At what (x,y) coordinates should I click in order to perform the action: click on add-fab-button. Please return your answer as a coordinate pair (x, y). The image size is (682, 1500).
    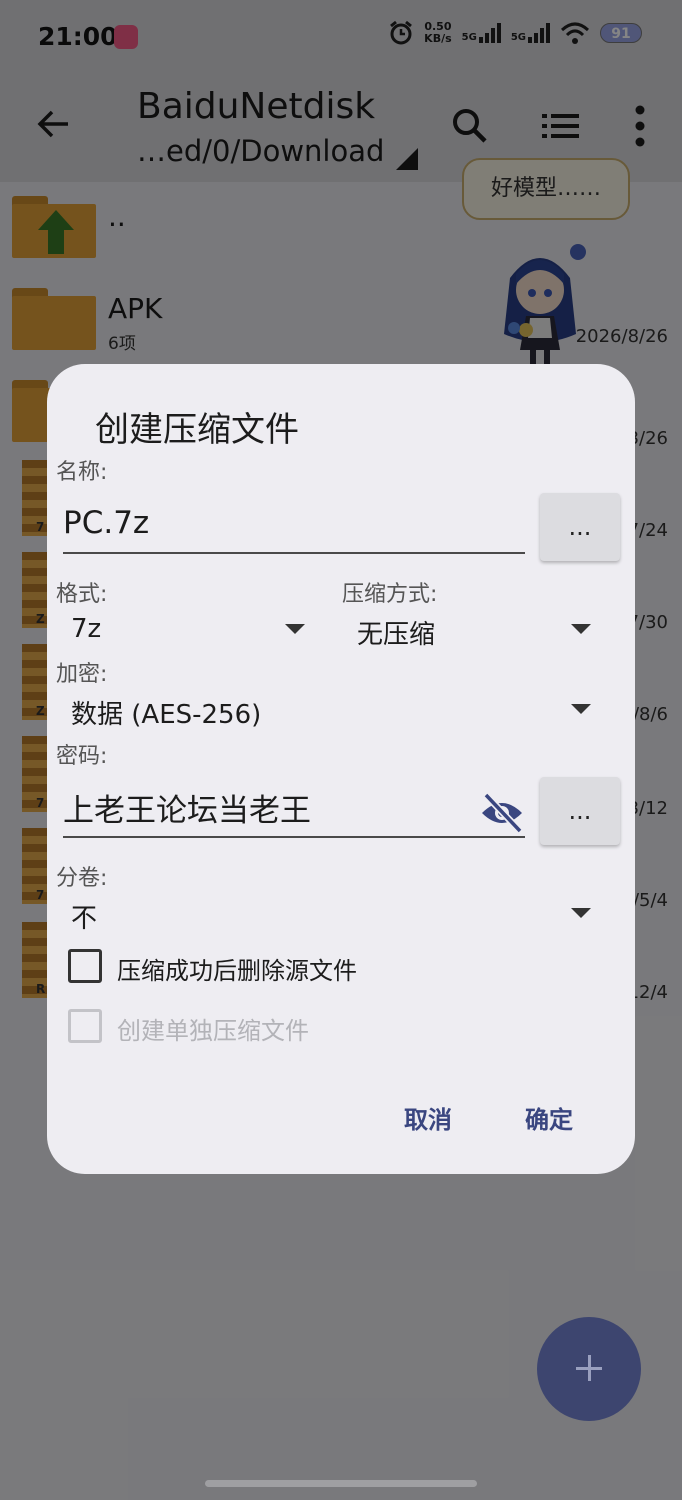
    Looking at the image, I should click on (589, 1369).